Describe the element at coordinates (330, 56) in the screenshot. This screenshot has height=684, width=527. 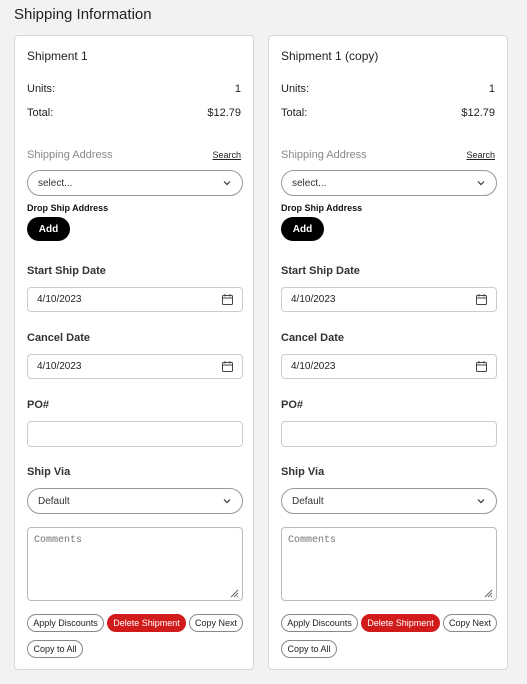
I see `shipment-title: Shipment 1 (copy)` at that location.